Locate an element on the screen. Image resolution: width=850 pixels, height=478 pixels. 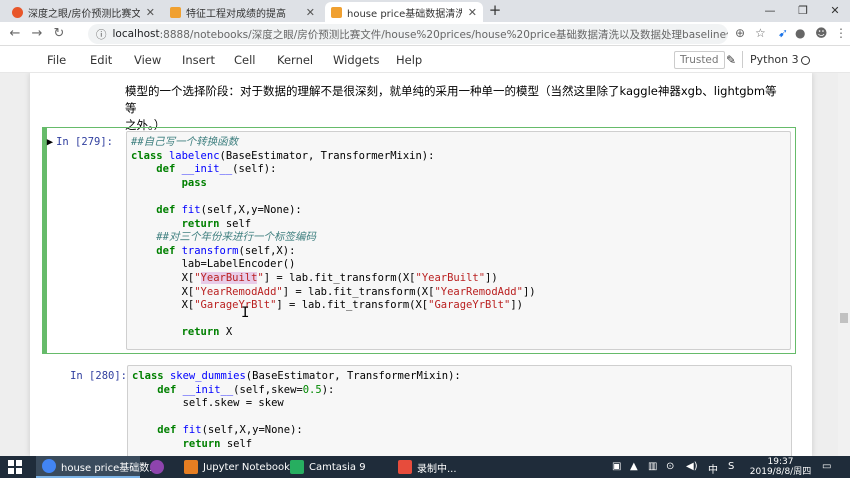
chrome-icon is located at coordinates (49, 466).